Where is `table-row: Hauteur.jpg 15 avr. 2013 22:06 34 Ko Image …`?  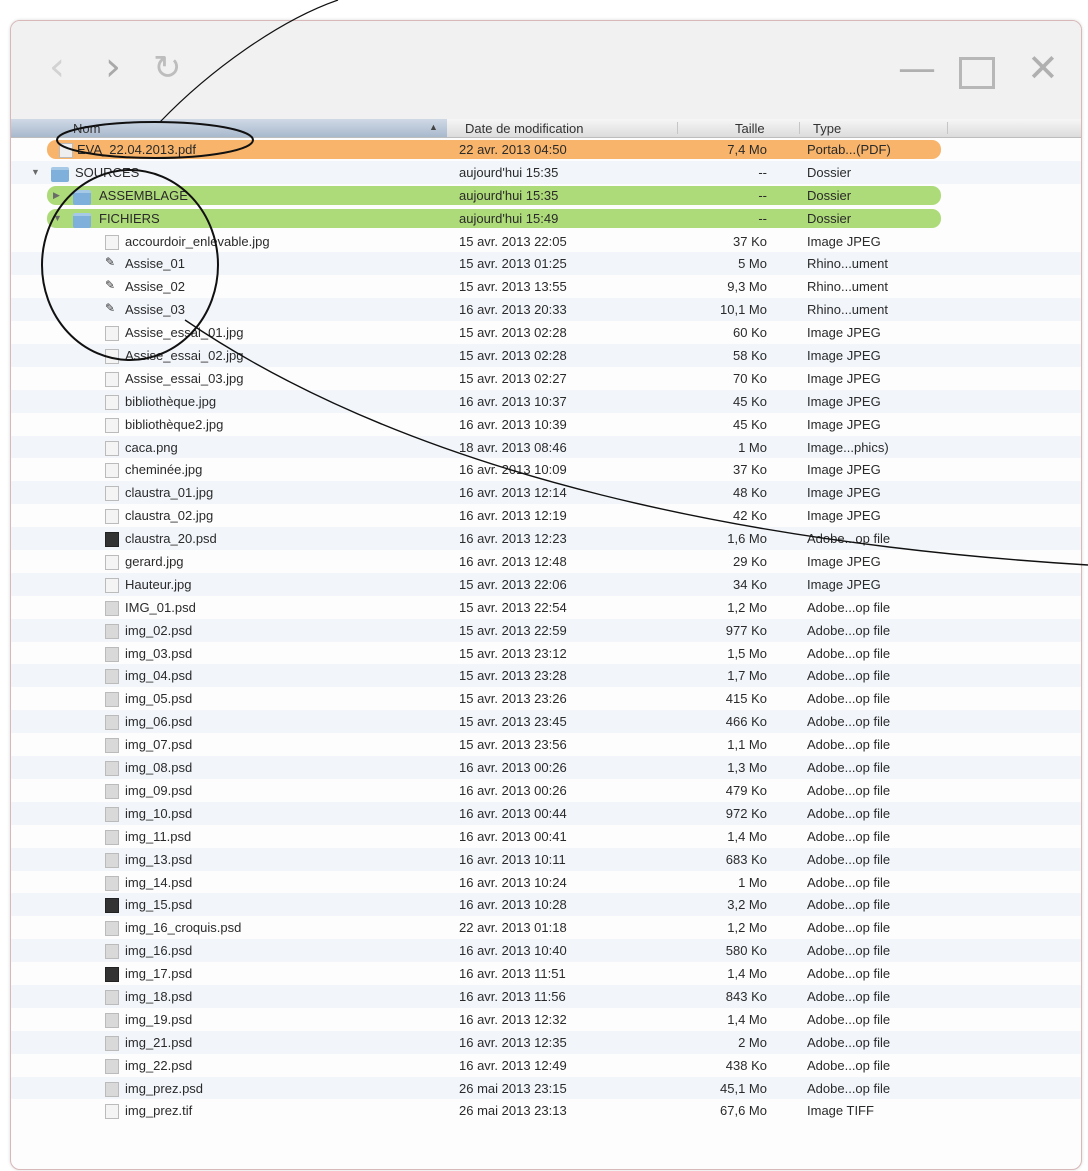 table-row: Hauteur.jpg 15 avr. 2013 22:06 34 Ko Image … is located at coordinates (546, 584).